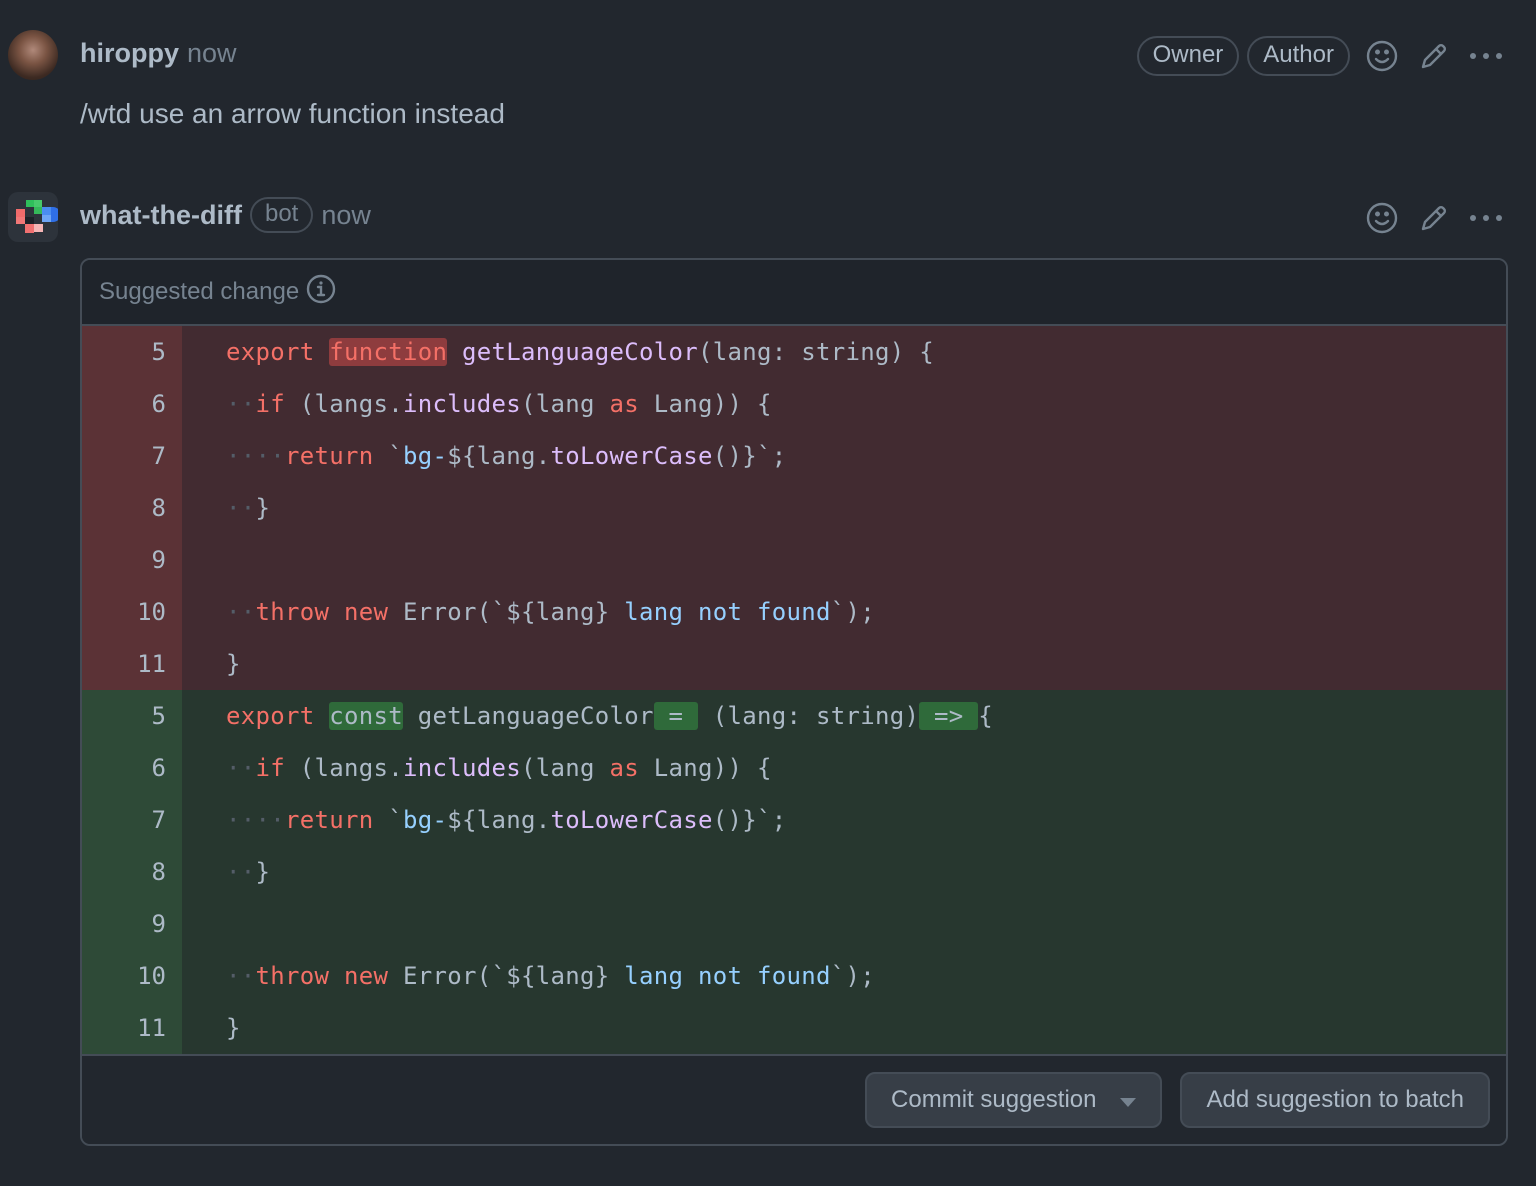  Describe the element at coordinates (1298, 56) in the screenshot. I see `author-badge: Author` at that location.